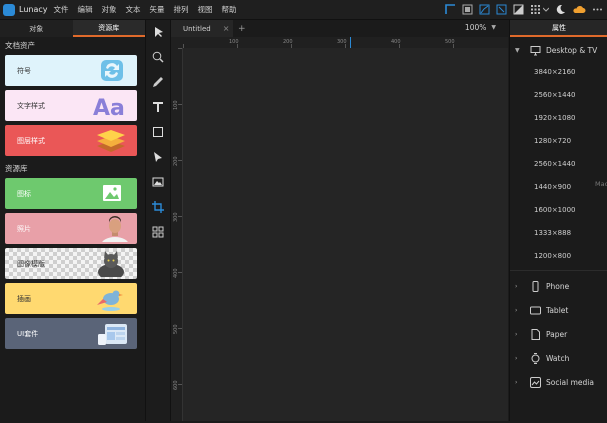  Describe the element at coordinates (579, 9) in the screenshot. I see `cloud-icon` at that location.